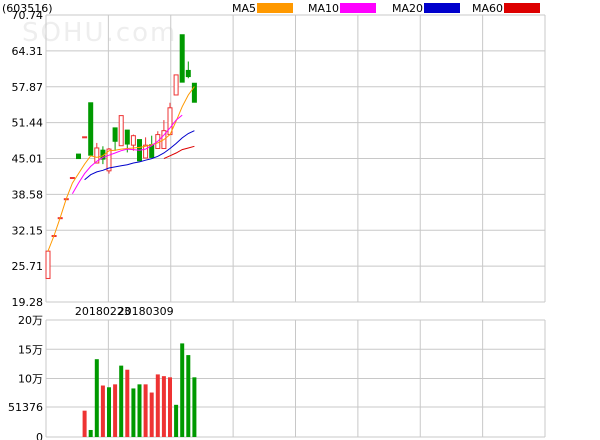 This screenshot has height=440, width=600. Describe the element at coordinates (244, 8) in the screenshot. I see `legend-label: MA5` at that location.